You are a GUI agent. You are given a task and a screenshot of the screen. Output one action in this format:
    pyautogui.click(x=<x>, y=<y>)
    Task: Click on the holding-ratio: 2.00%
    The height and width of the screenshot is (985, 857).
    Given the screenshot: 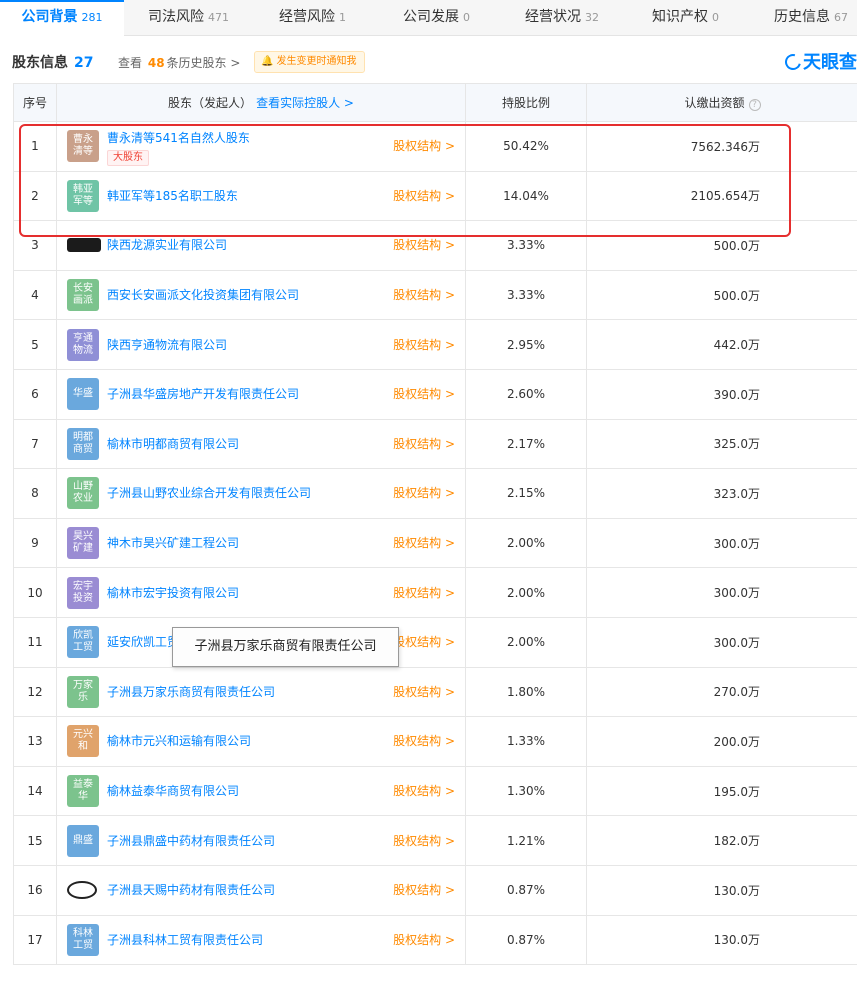 What is the action you would take?
    pyautogui.click(x=526, y=592)
    